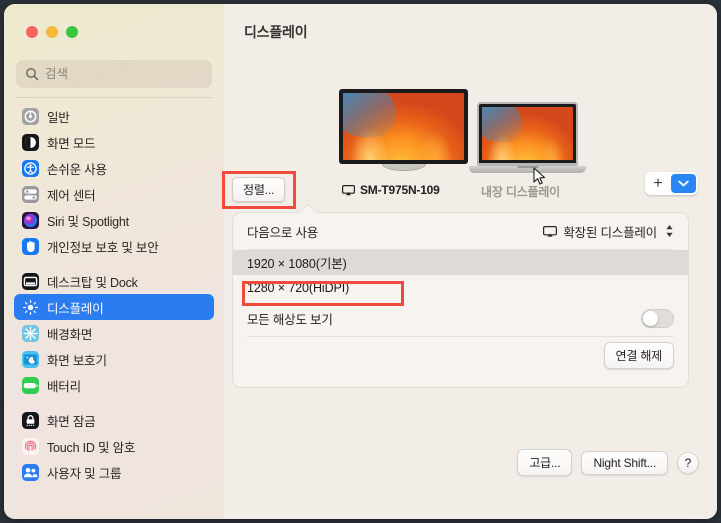 The height and width of the screenshot is (523, 721). I want to click on display-label-internal: 내장 디스플레이, so click(520, 191).